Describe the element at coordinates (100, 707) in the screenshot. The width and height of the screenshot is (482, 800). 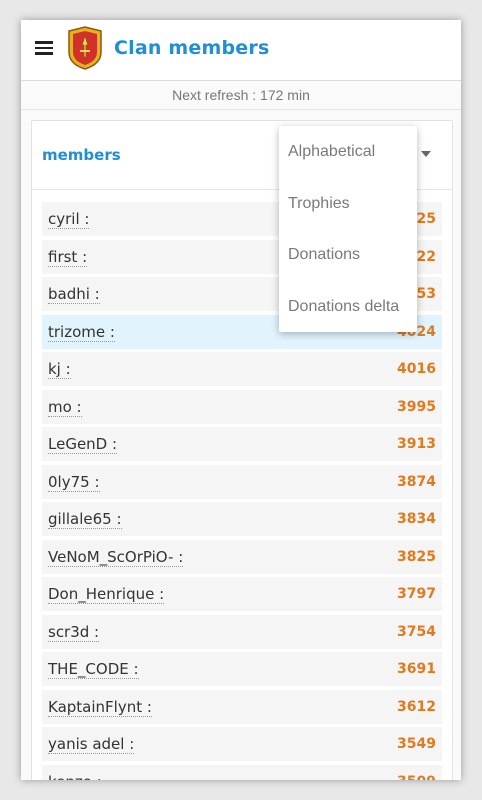
I see `member-name: KaptainFlynt :` at that location.